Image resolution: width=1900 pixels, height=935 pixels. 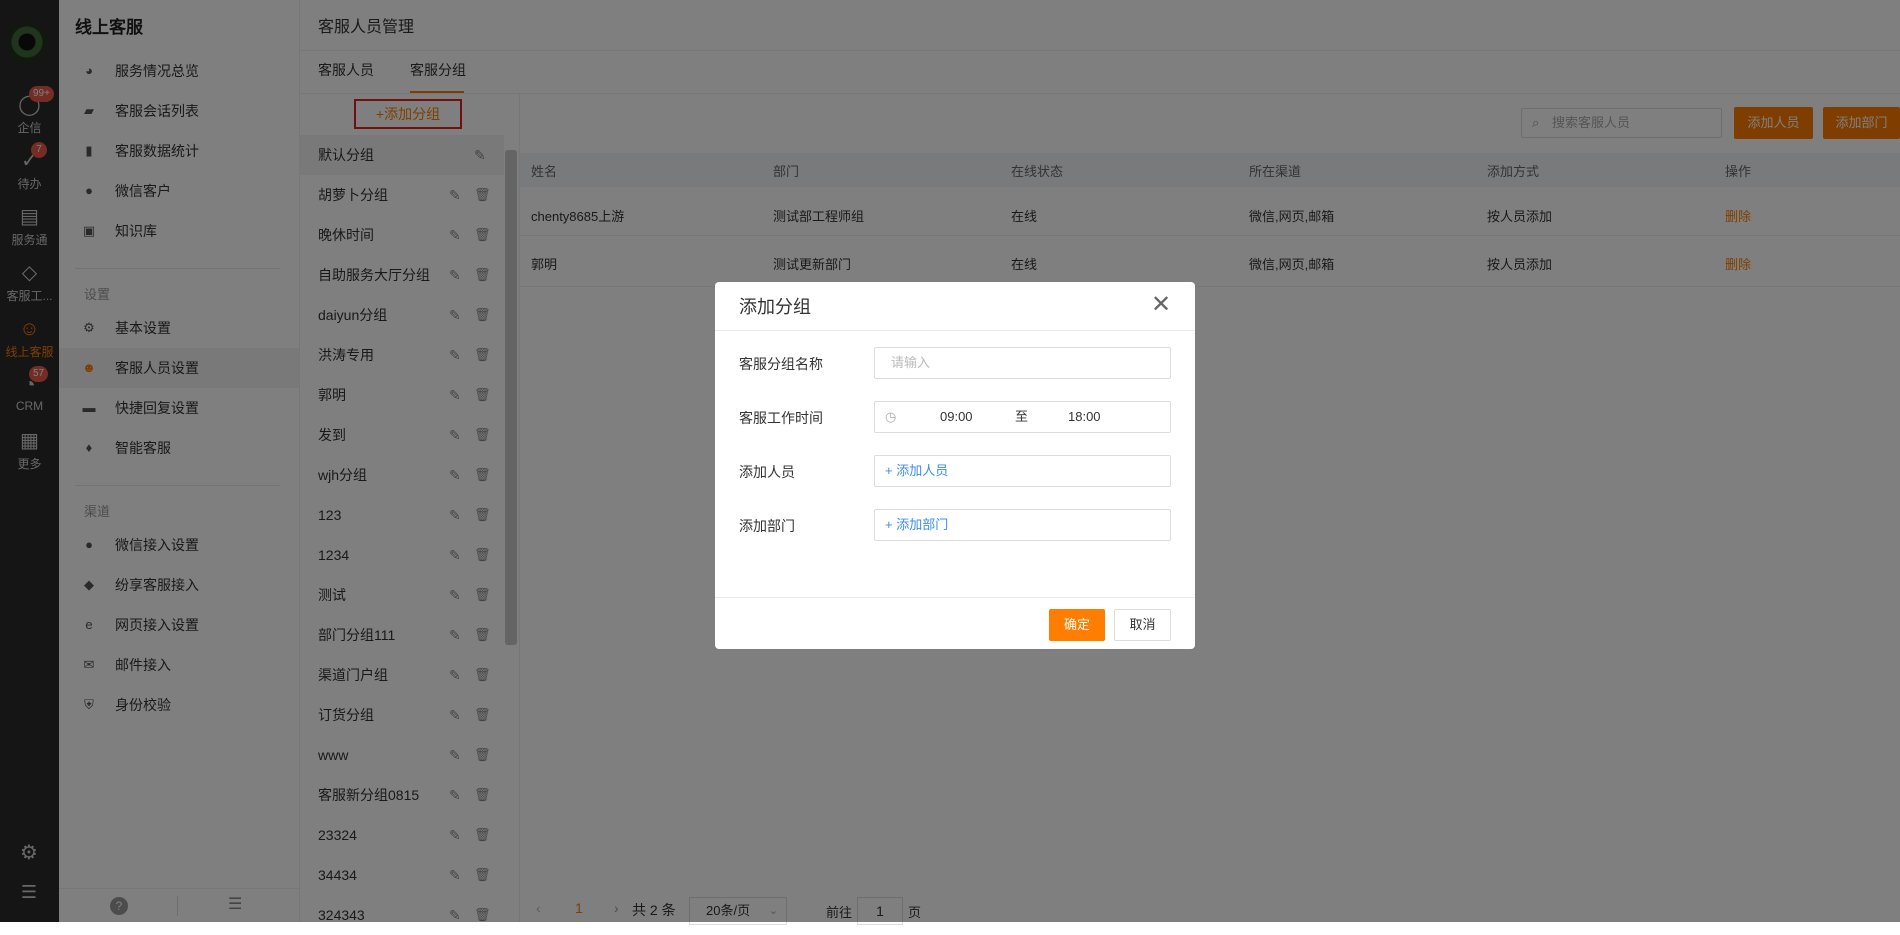 What do you see at coordinates (1022, 471) in the screenshot?
I see `add-member-field: + 添加人员` at bounding box center [1022, 471].